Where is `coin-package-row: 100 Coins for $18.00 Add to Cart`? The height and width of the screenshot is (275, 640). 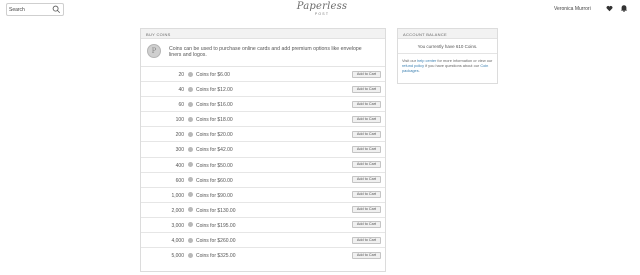
coin-package-row: 100 Coins for $18.00 Add to Cart is located at coordinates (263, 120).